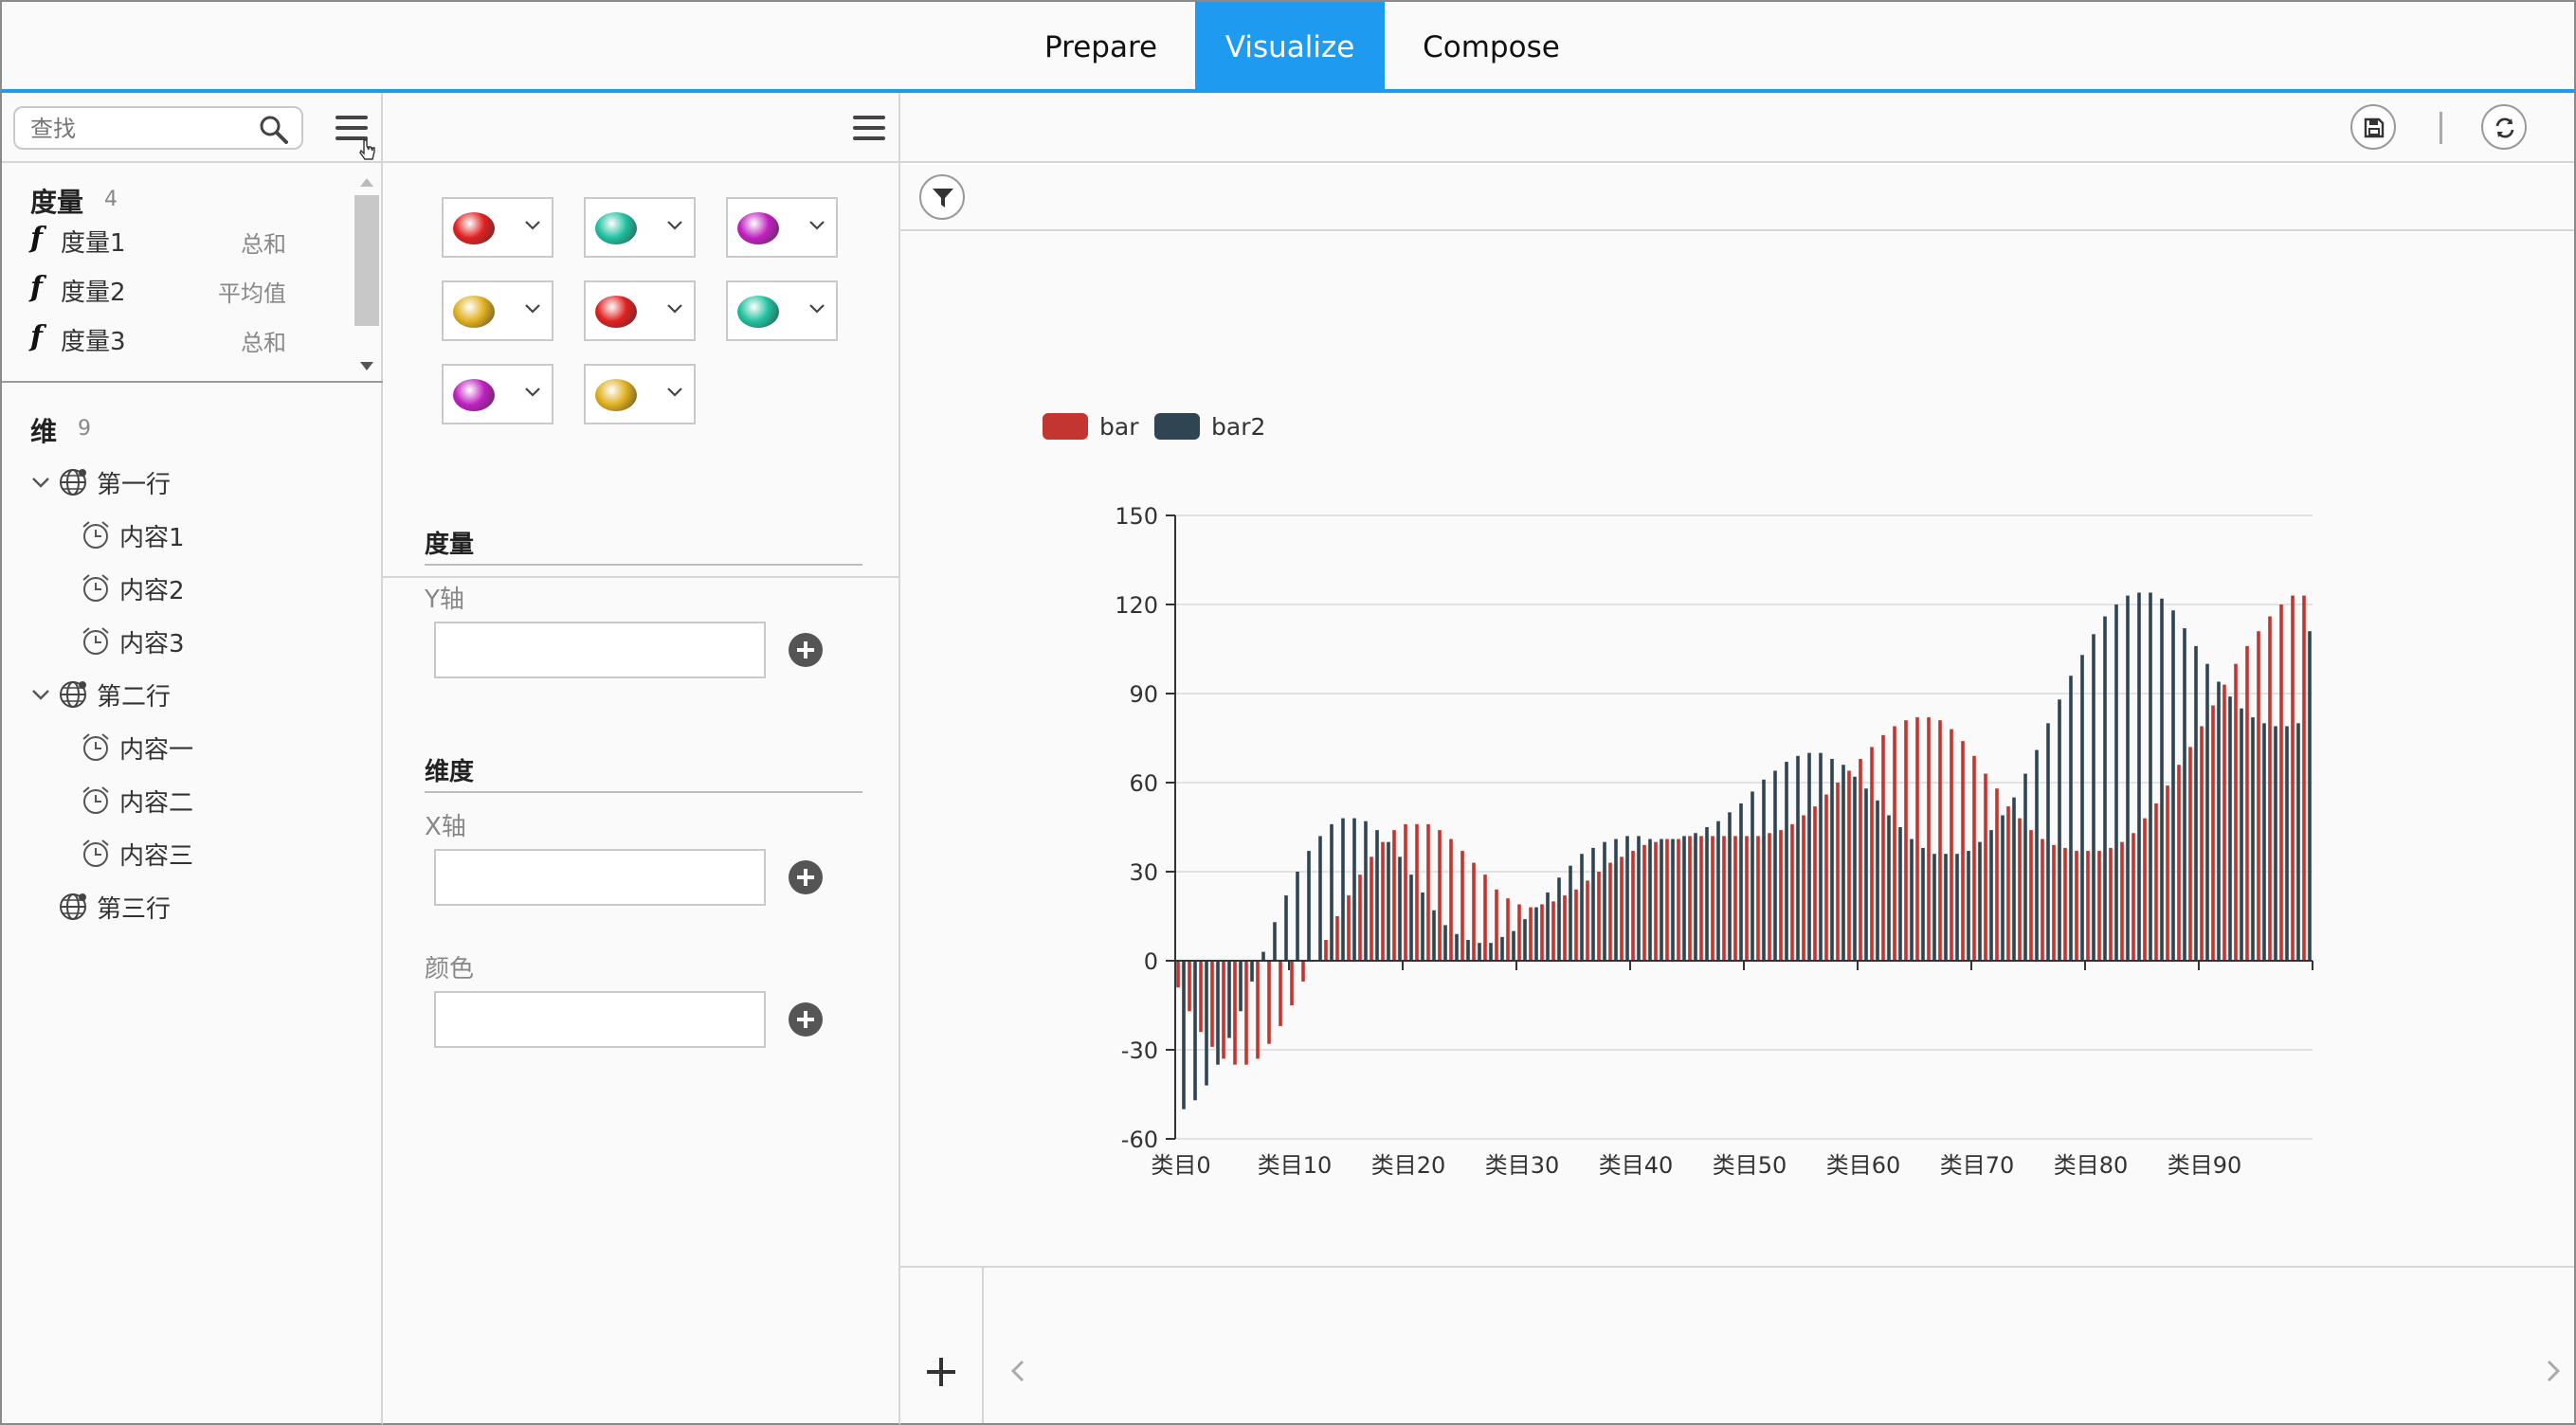 Image resolution: width=2576 pixels, height=1425 pixels. I want to click on x-axis-drop-field, so click(600, 877).